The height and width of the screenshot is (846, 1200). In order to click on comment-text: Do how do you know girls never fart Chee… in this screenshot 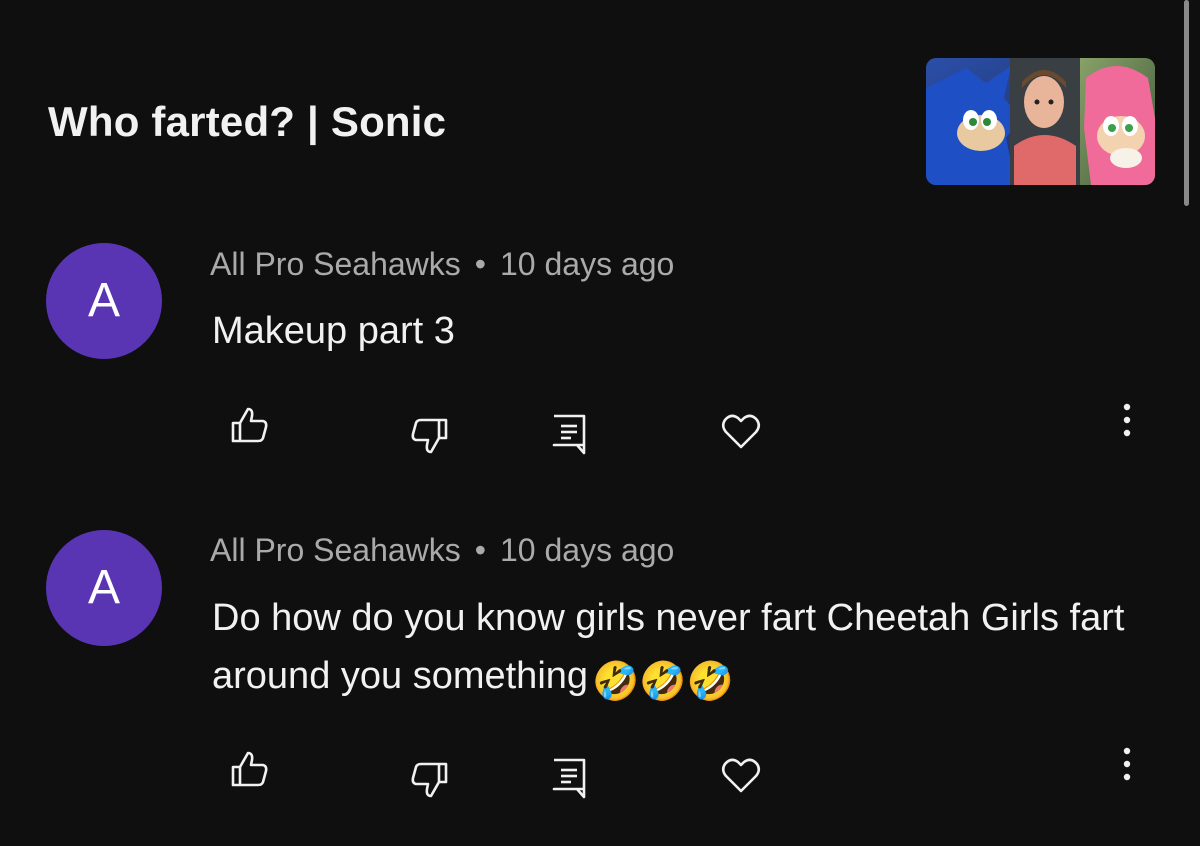, I will do `click(687, 650)`.